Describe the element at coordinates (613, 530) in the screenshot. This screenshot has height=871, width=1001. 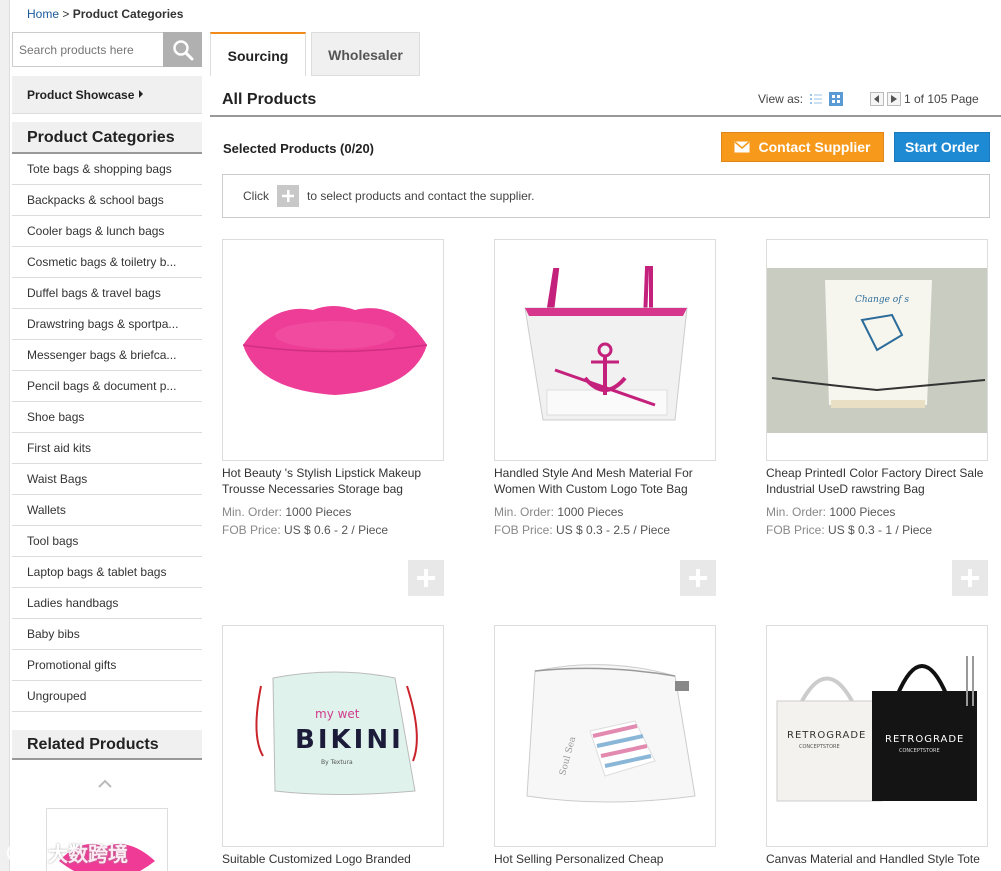
I see `fob-value: US $ 0.3 - 2.5 / Piece` at that location.